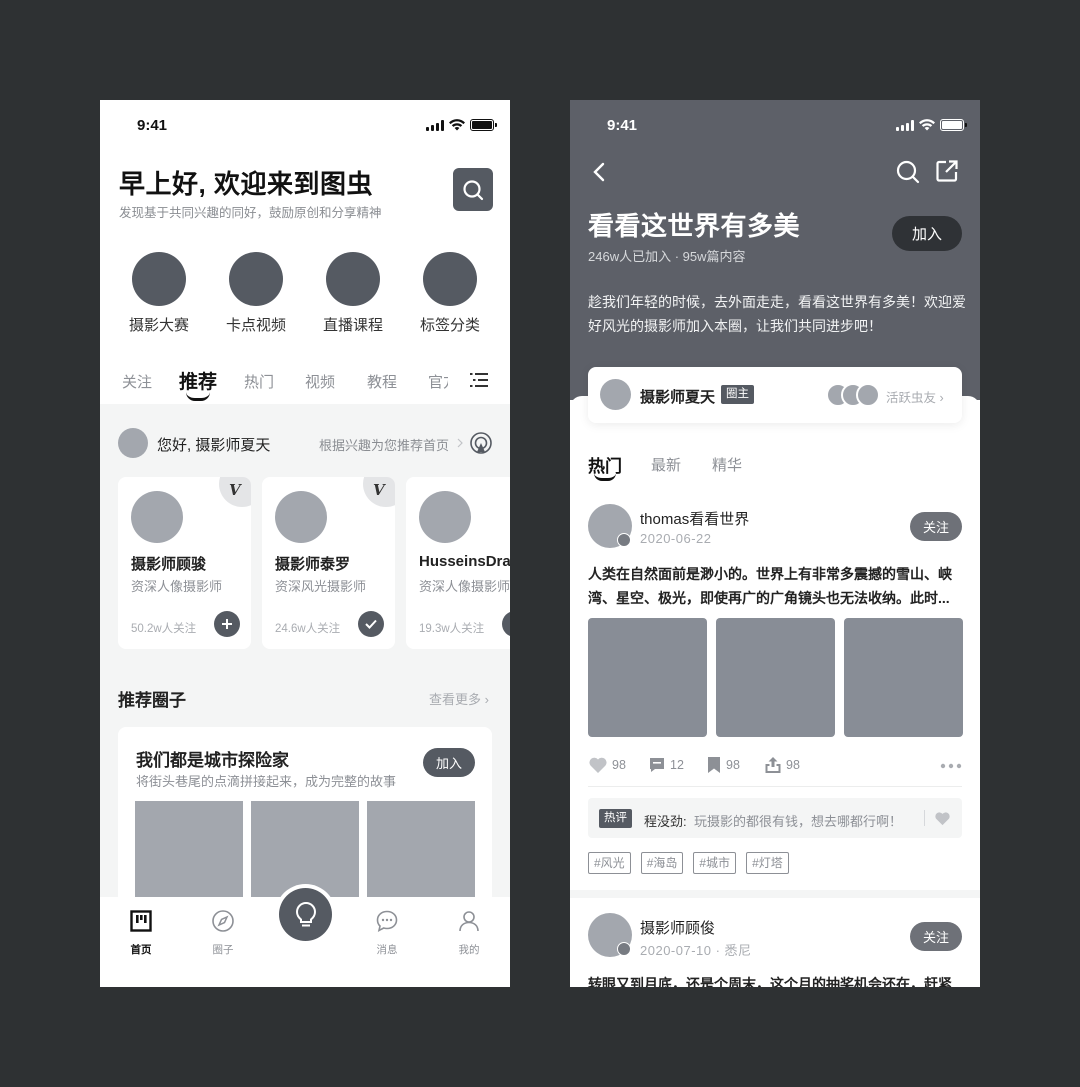 Image resolution: width=1080 pixels, height=1087 pixels. I want to click on tabbar-label: 消息, so click(387, 950).